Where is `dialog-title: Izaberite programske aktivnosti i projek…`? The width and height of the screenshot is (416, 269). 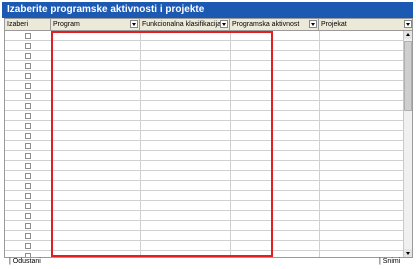
dialog-title: Izaberite programske aktivnosti i projek… is located at coordinates (207, 10).